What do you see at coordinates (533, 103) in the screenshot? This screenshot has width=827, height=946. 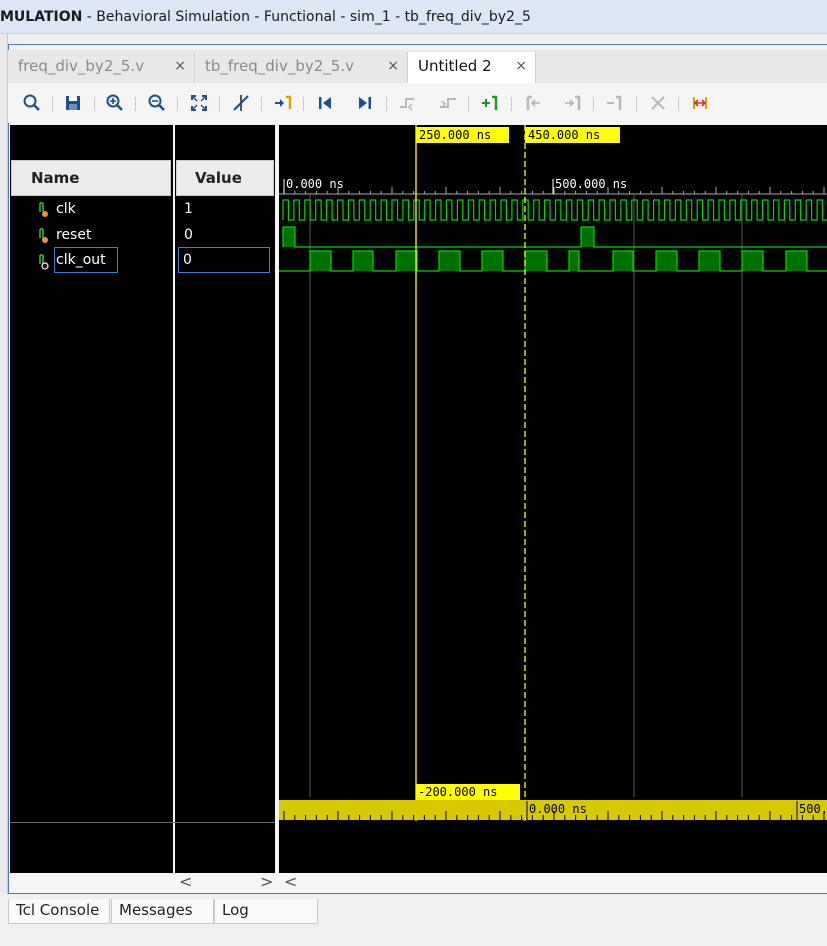 I see `previous-marker-icon` at bounding box center [533, 103].